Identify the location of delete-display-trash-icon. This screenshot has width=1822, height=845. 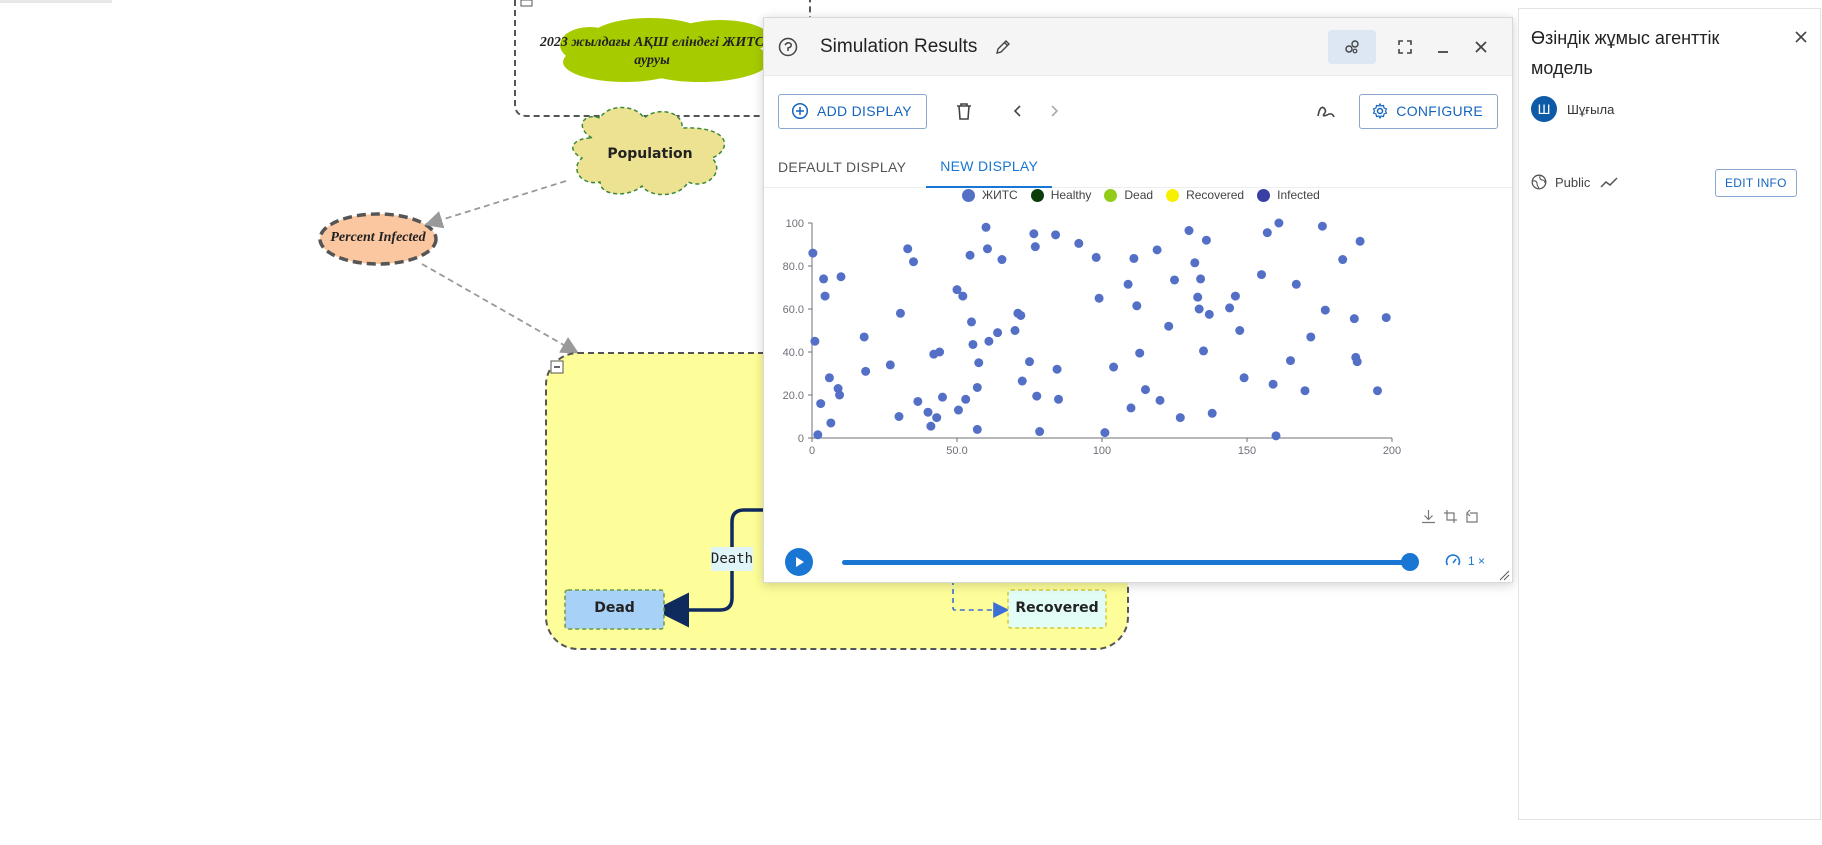
(964, 111).